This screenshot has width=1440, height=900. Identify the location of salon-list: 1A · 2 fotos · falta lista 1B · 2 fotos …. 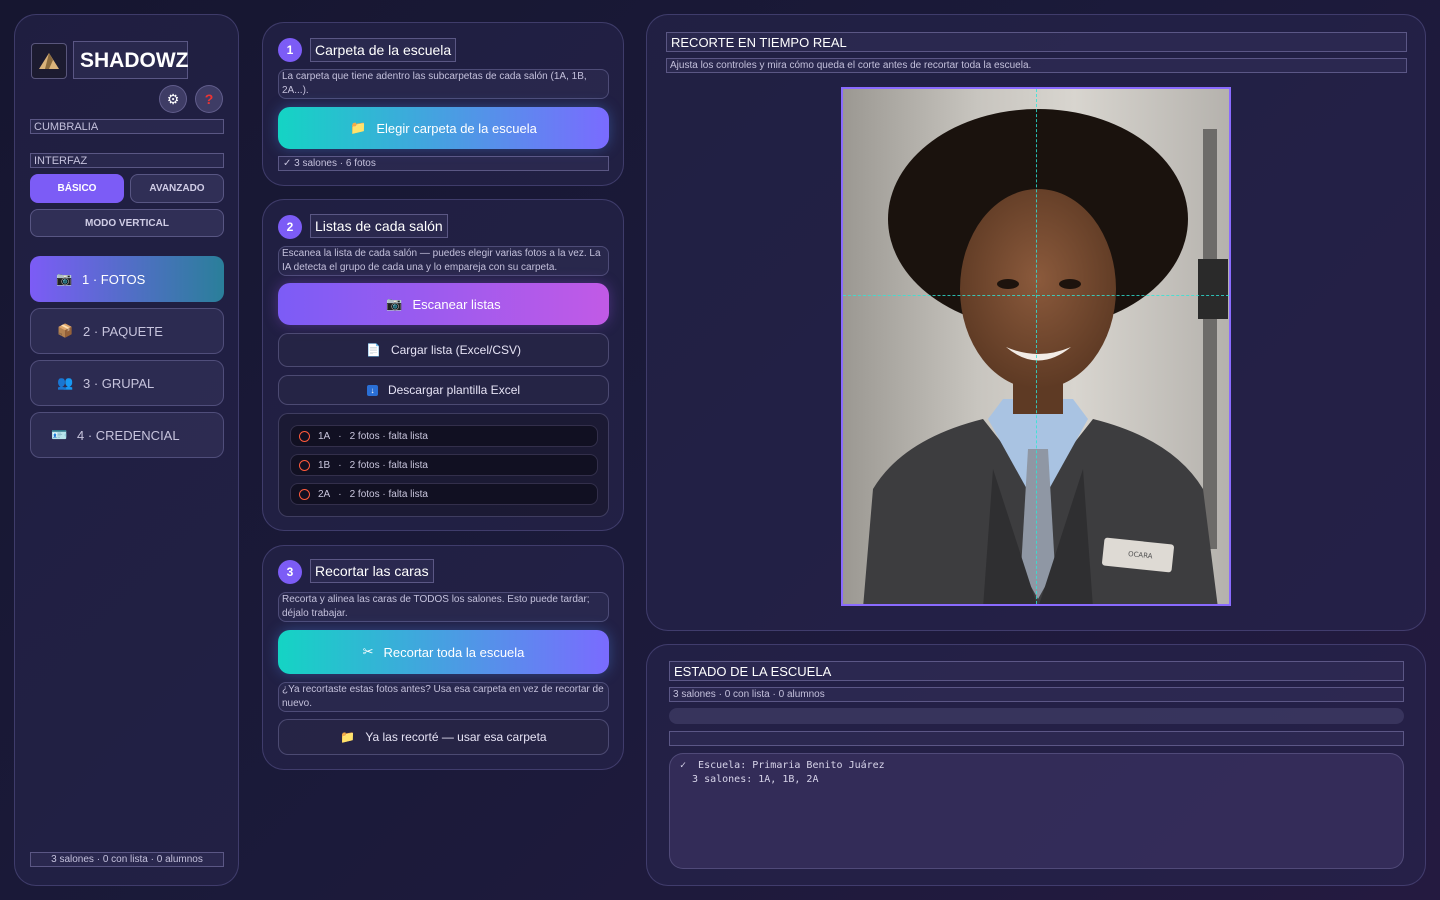
(443, 465).